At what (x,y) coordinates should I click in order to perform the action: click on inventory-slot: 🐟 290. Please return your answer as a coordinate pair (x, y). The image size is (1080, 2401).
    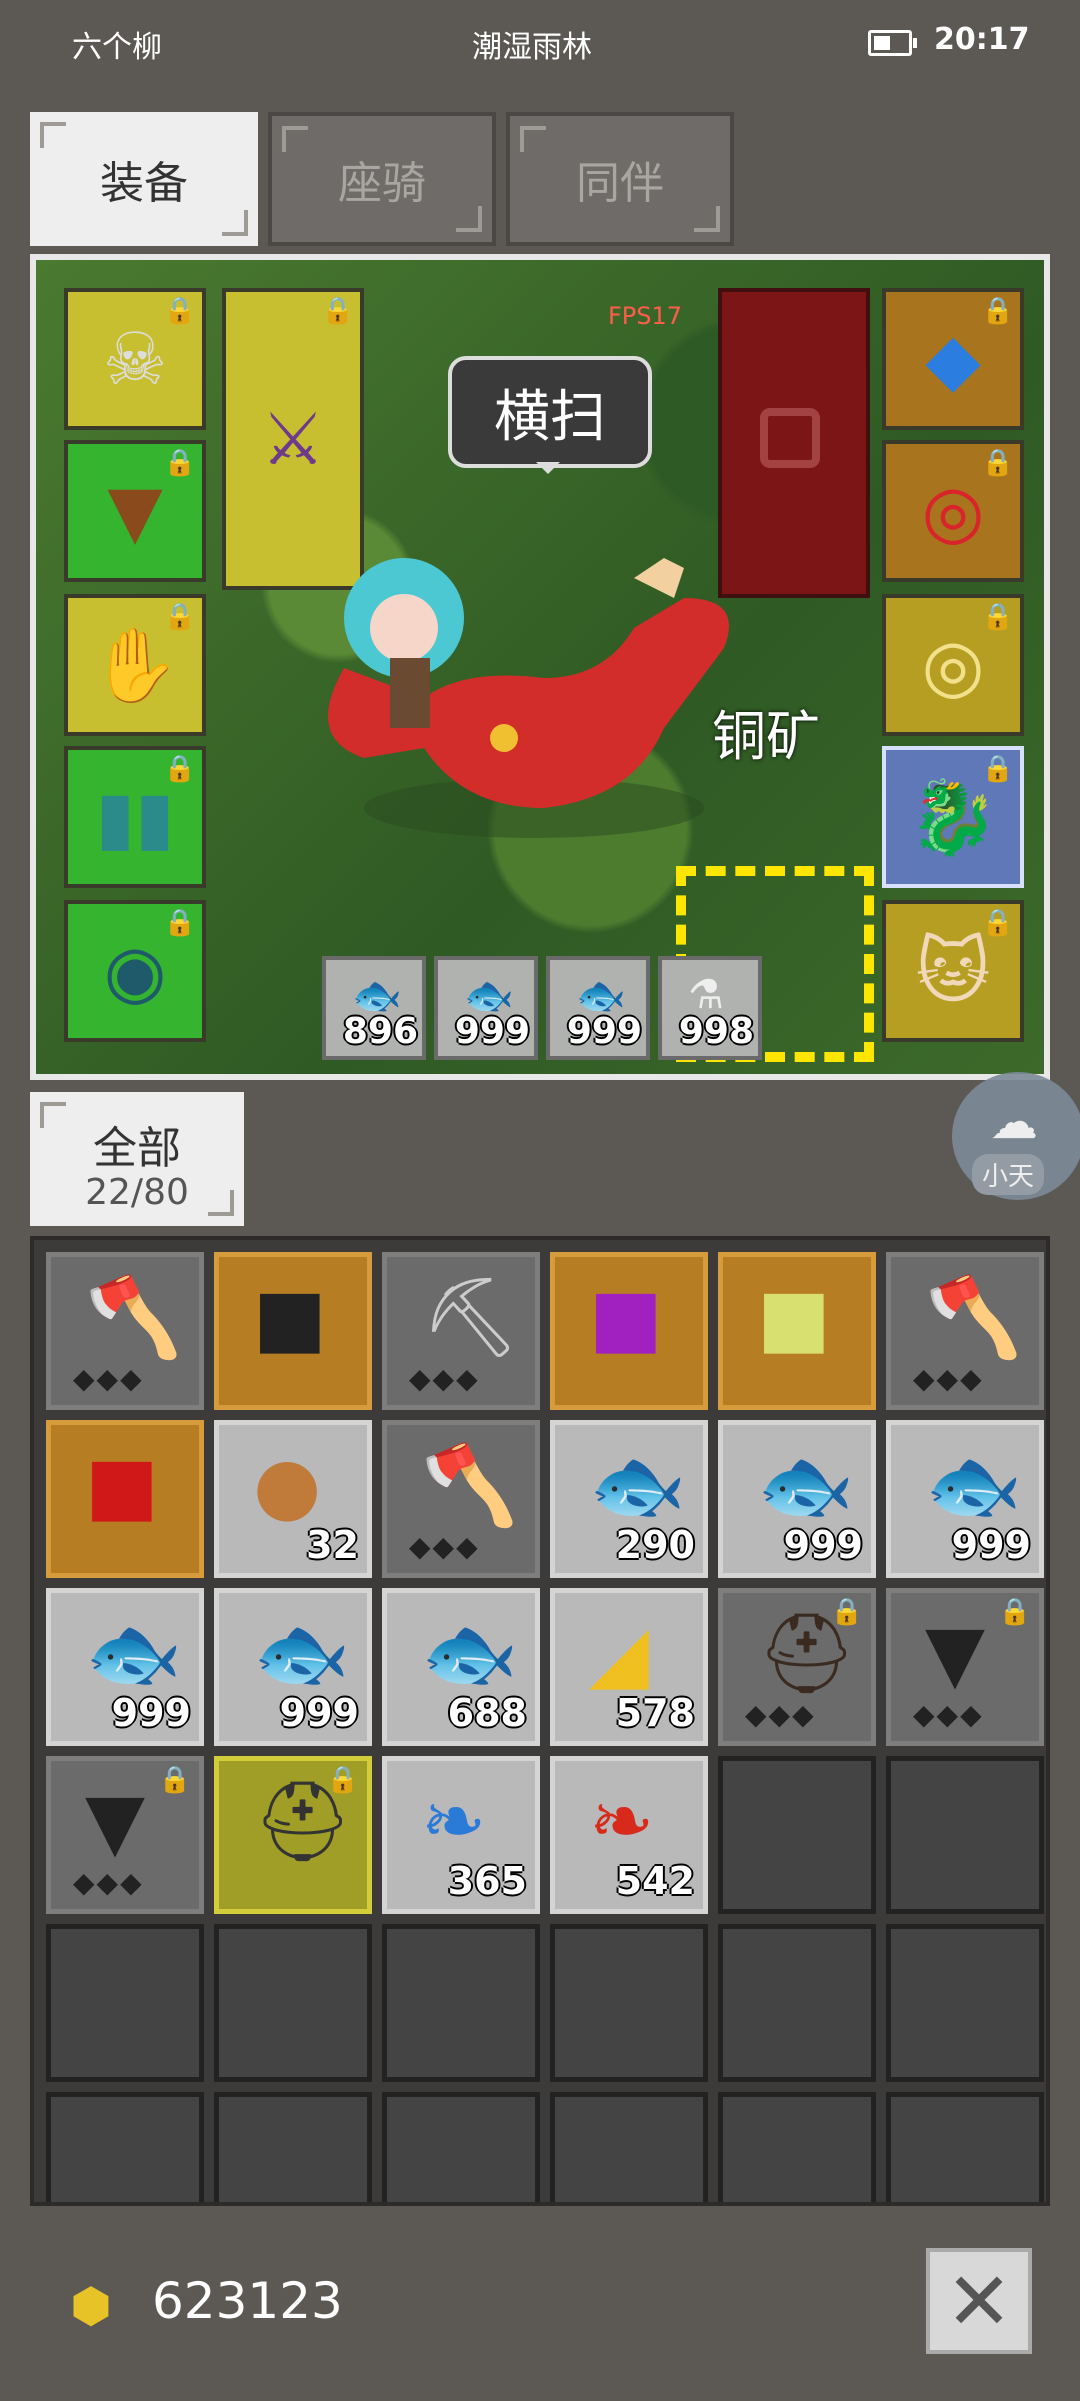
    Looking at the image, I should click on (629, 1499).